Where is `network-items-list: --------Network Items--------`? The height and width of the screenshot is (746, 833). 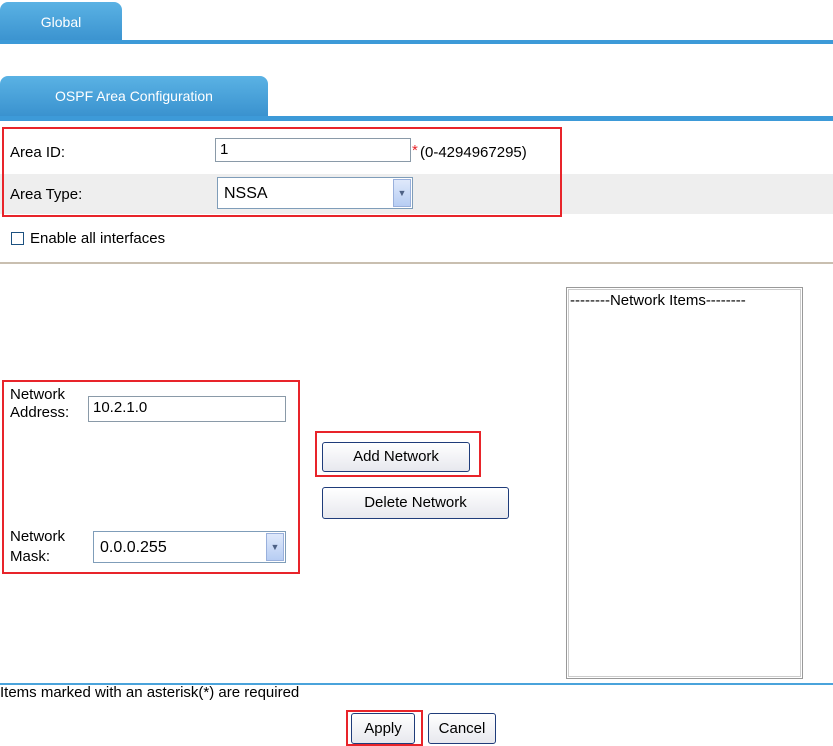
network-items-list: --------Network Items-------- is located at coordinates (684, 483).